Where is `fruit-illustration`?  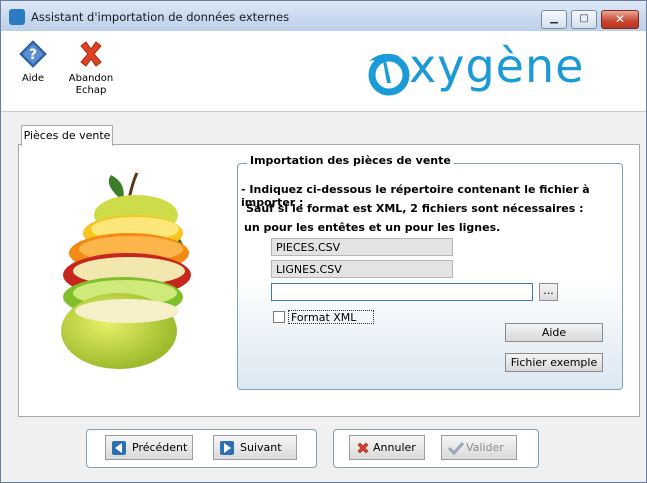
fruit-illustration is located at coordinates (126, 270).